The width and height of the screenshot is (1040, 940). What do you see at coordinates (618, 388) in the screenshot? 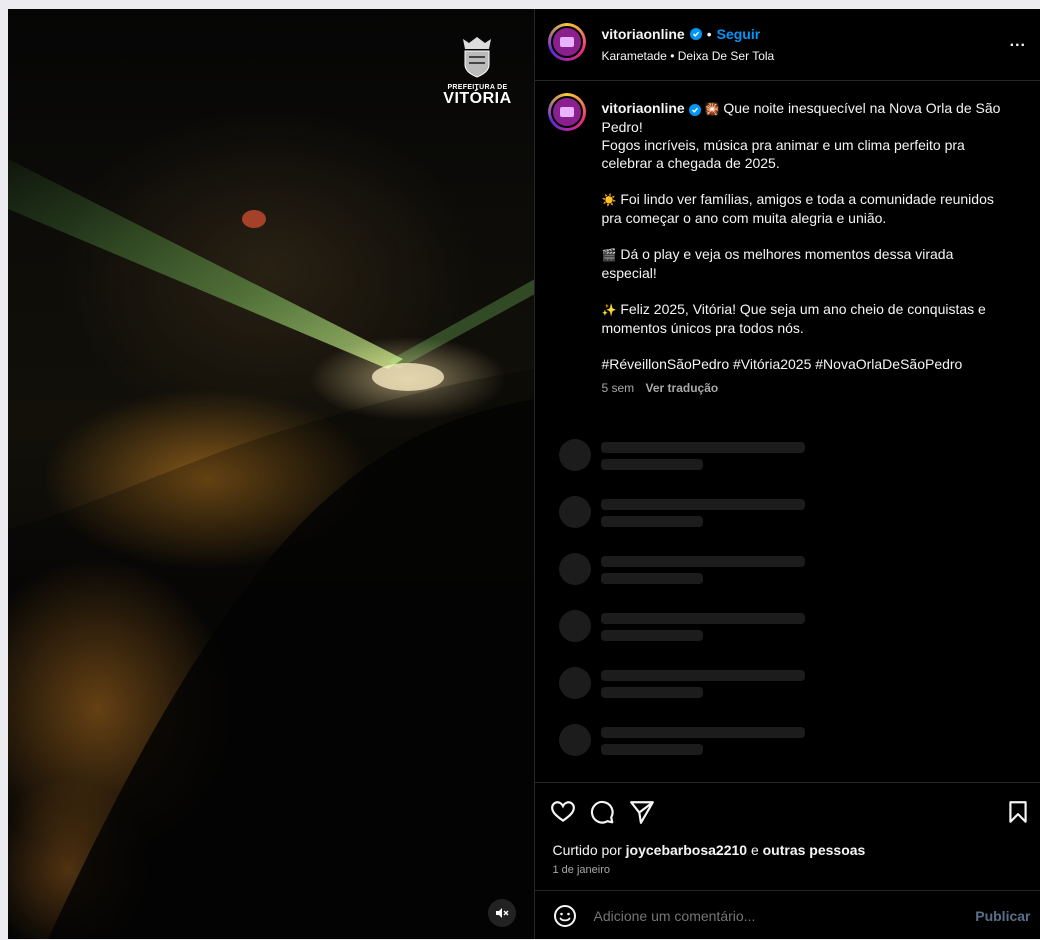
I see `post-age: 5 sem` at bounding box center [618, 388].